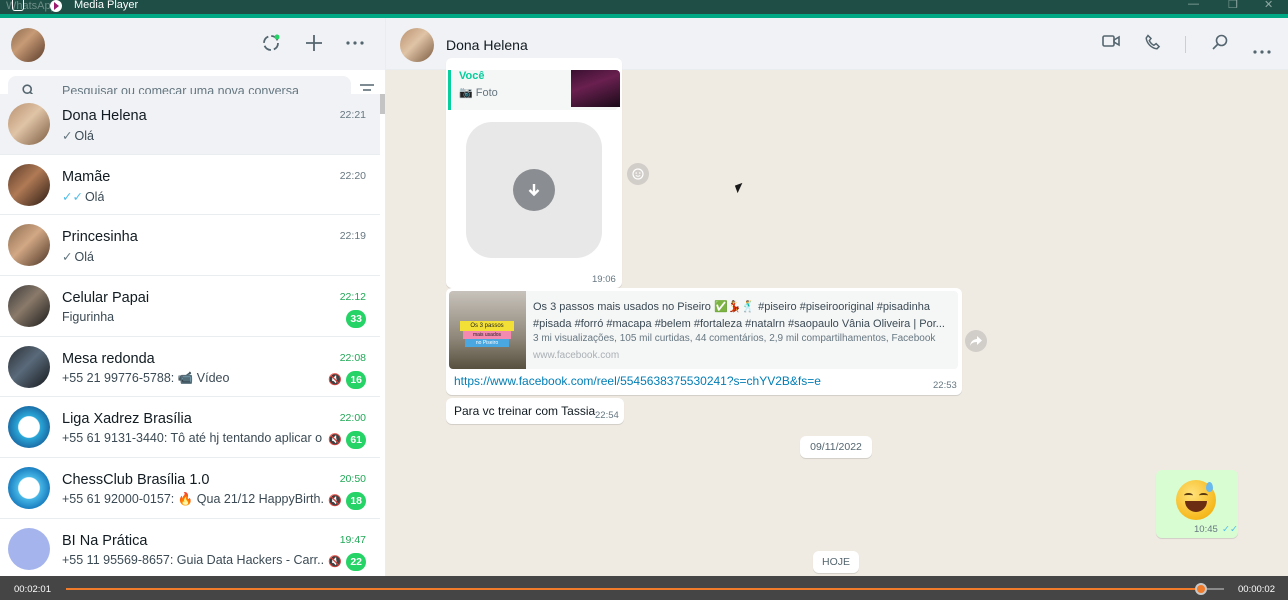  Describe the element at coordinates (633, 589) in the screenshot. I see `seek-bar-fill` at that location.